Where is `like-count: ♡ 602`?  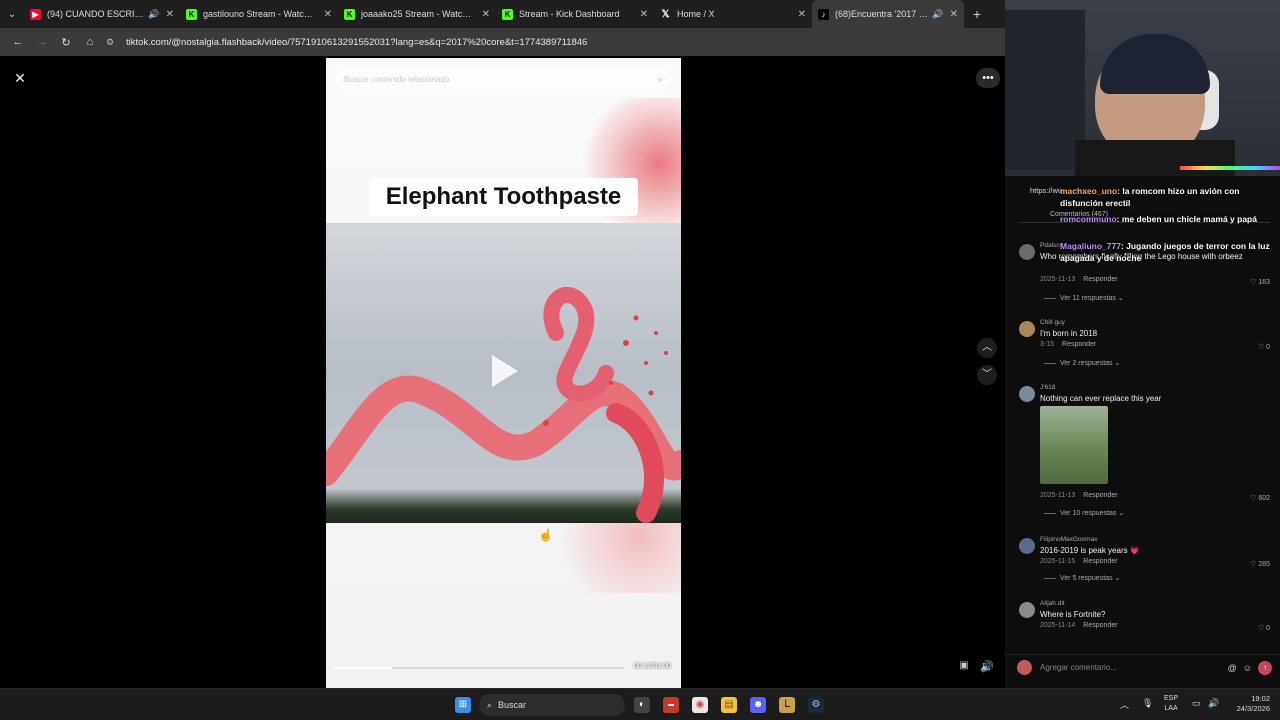
like-count: ♡ 602 is located at coordinates (1260, 498).